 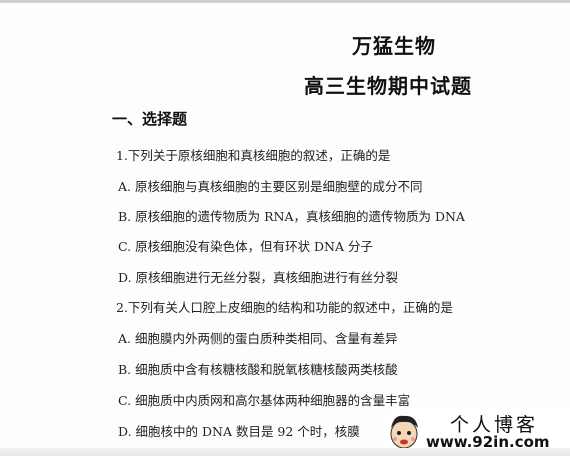 What do you see at coordinates (150, 119) in the screenshot?
I see `section-heading: 一、选择题` at bounding box center [150, 119].